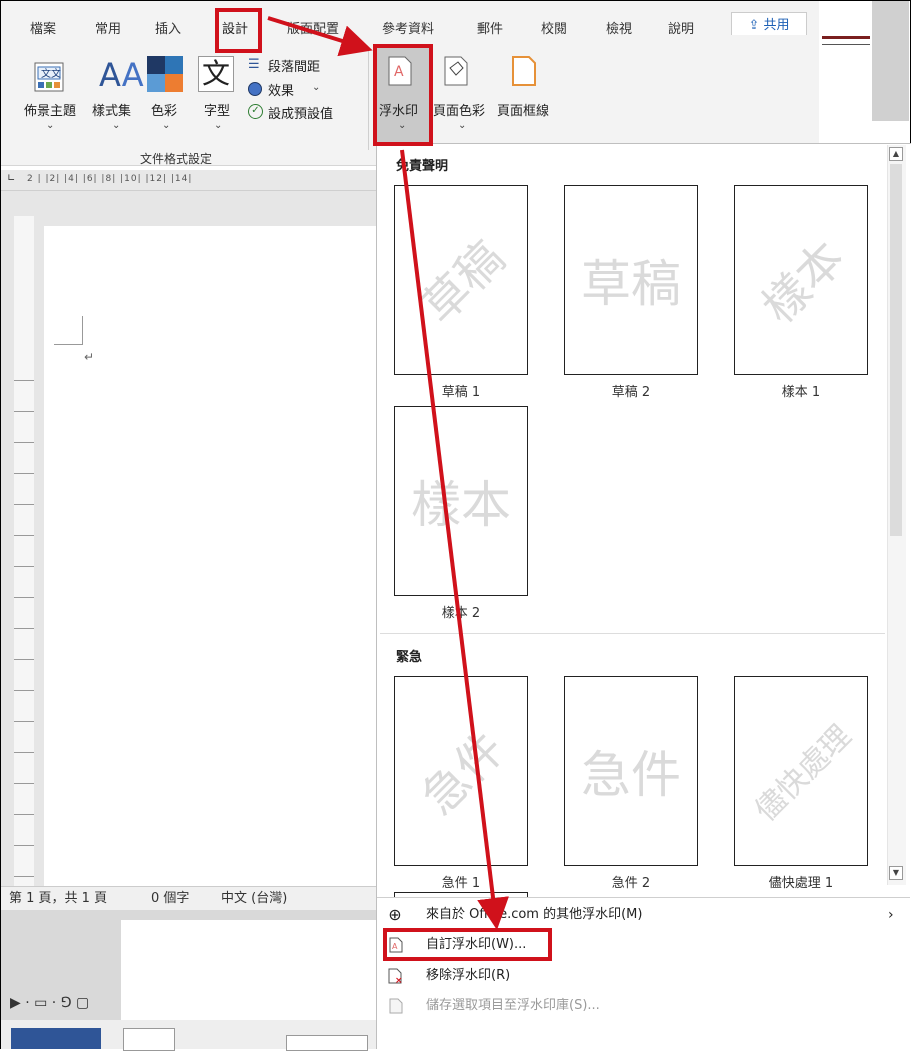 The width and height of the screenshot is (913, 1051). Describe the element at coordinates (320, 36) in the screenshot. I see `annotation-arrow-to-watermark` at that location.